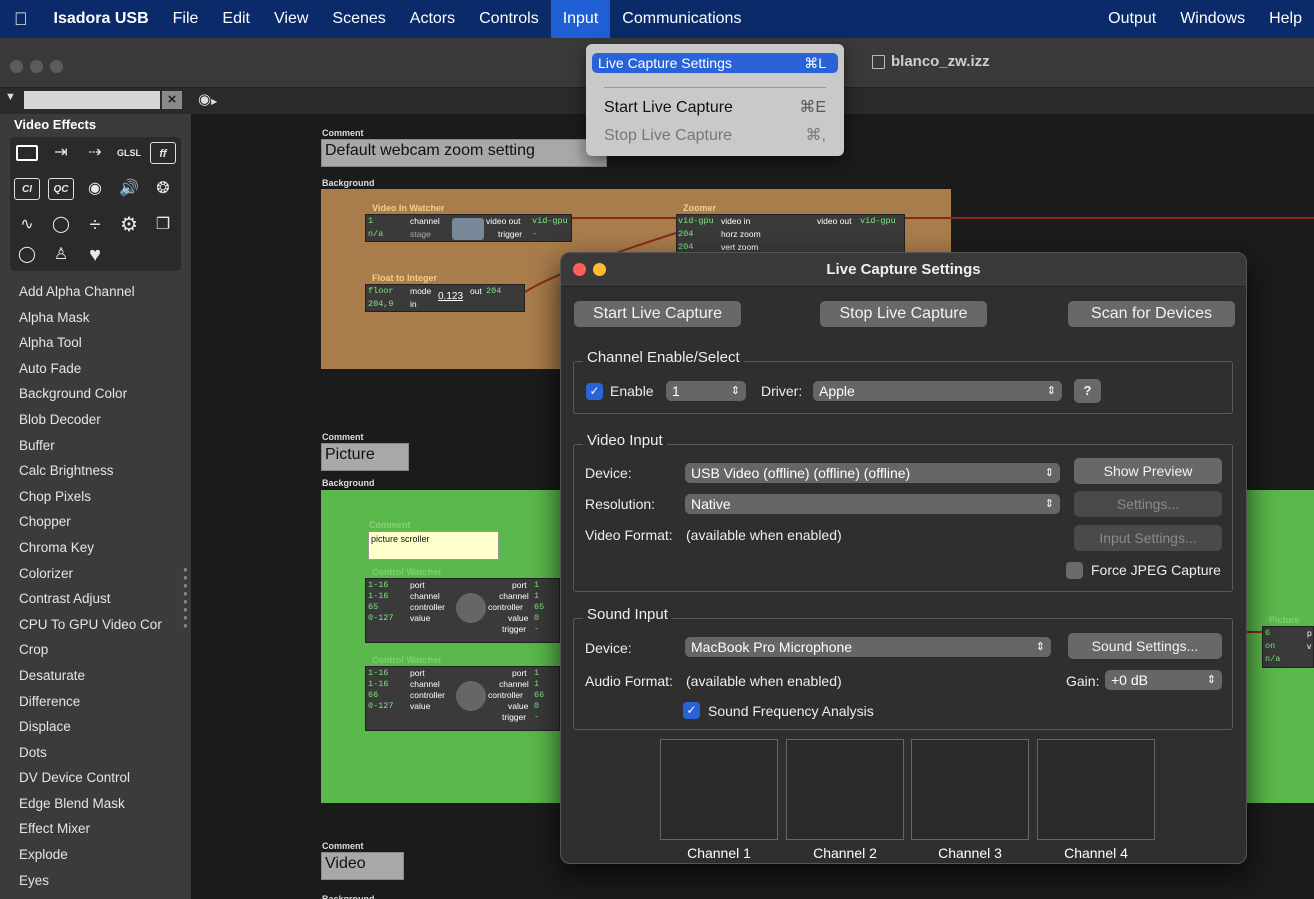  I want to click on audio-format-label: Audio Format:, so click(629, 681).